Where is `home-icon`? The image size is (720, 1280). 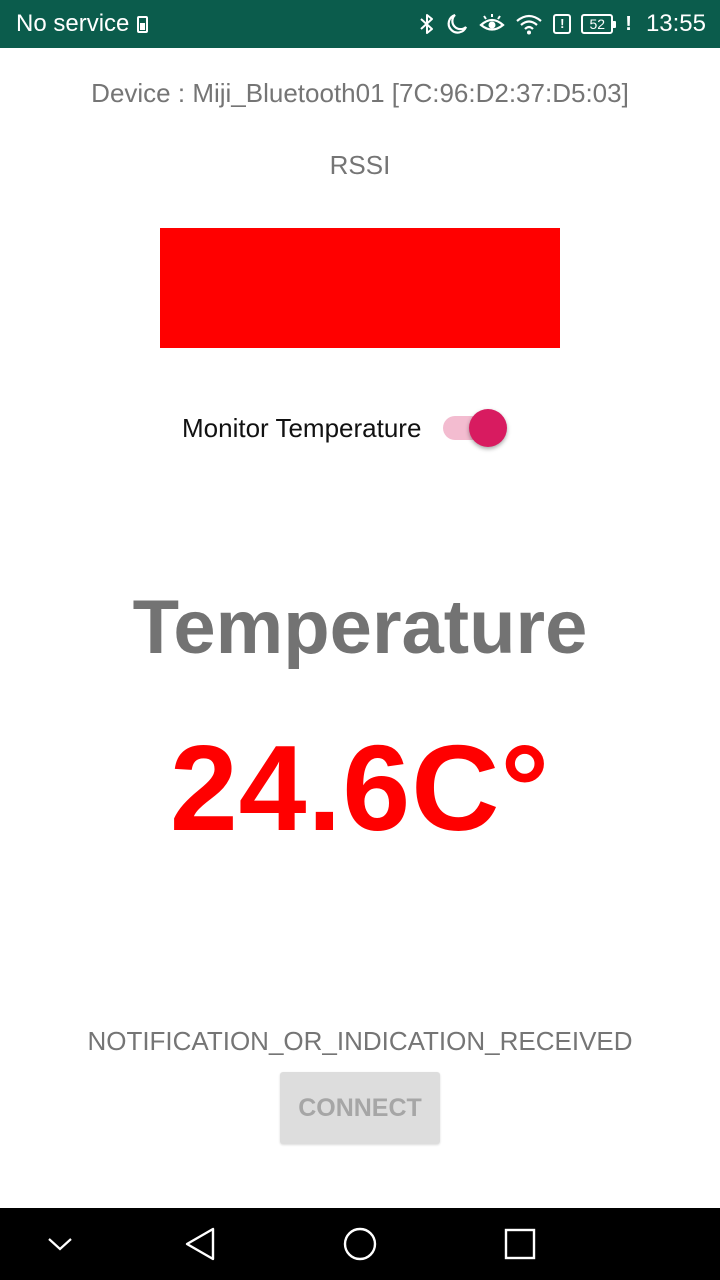
home-icon is located at coordinates (360, 1244).